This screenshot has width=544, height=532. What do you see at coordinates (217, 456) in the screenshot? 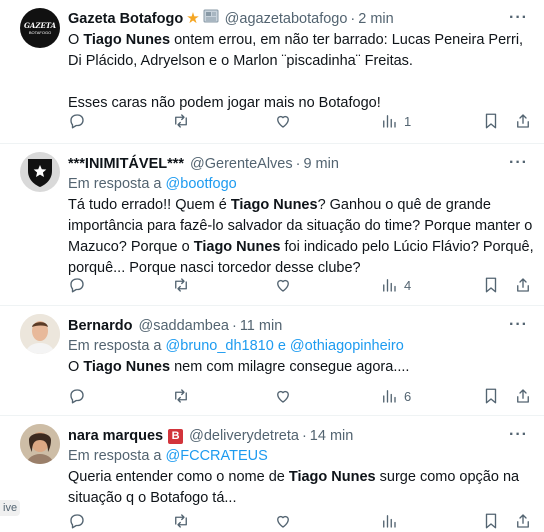
I see `reply-to-link: @FCCRATEUS` at bounding box center [217, 456].